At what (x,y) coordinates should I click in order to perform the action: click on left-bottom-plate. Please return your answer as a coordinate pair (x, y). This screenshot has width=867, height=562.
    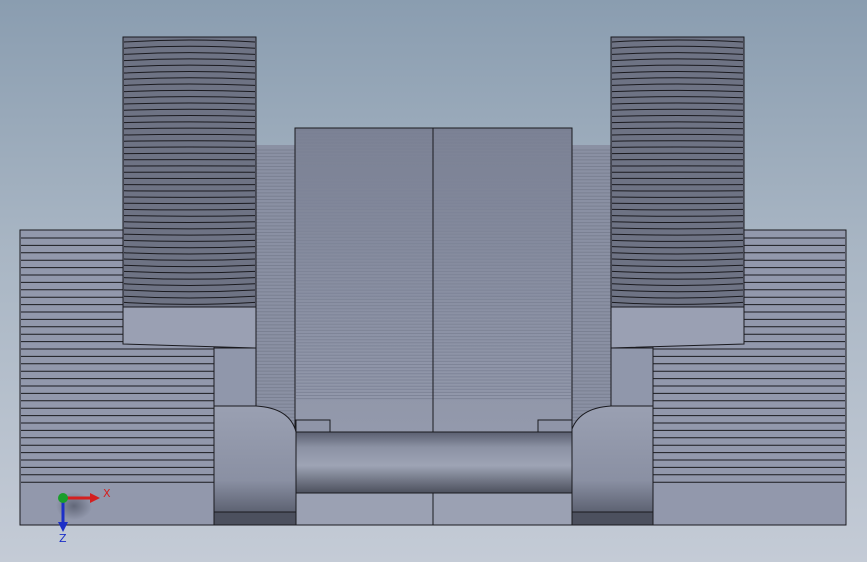
    Looking at the image, I should click on (255, 518).